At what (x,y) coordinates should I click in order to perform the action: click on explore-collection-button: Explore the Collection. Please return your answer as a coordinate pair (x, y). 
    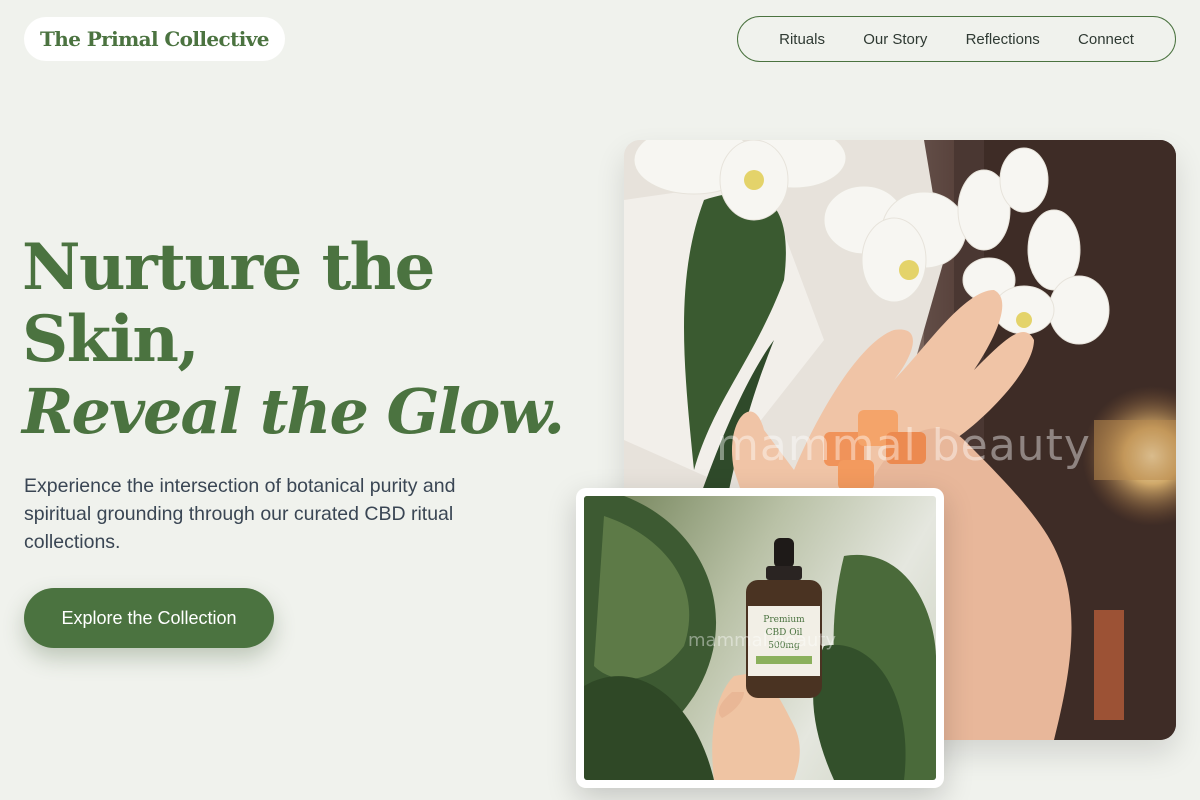
    Looking at the image, I should click on (149, 618).